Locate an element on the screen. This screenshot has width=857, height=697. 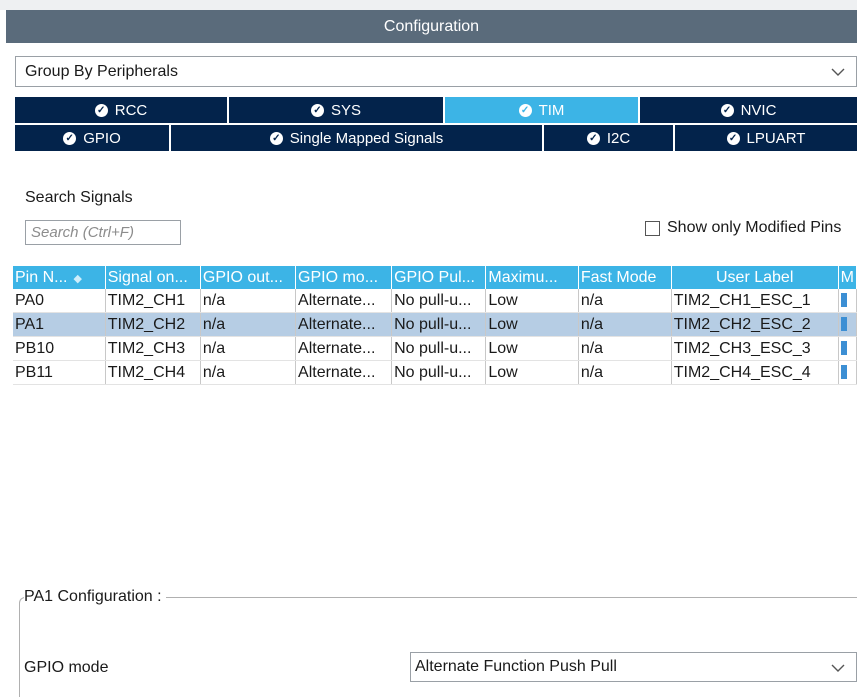
tab-label: TIM is located at coordinates (551, 110).